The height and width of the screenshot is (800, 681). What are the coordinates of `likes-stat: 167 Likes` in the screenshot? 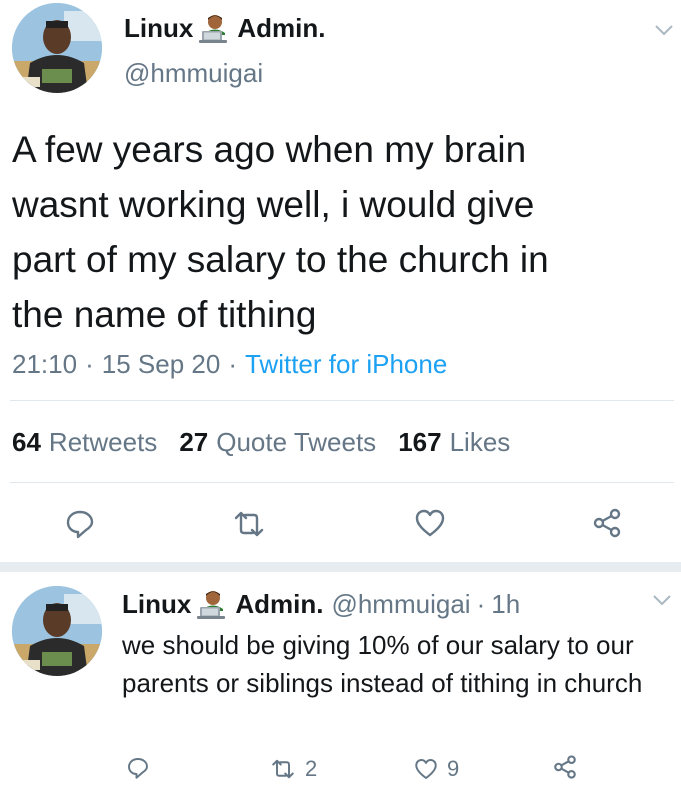 It's located at (454, 442).